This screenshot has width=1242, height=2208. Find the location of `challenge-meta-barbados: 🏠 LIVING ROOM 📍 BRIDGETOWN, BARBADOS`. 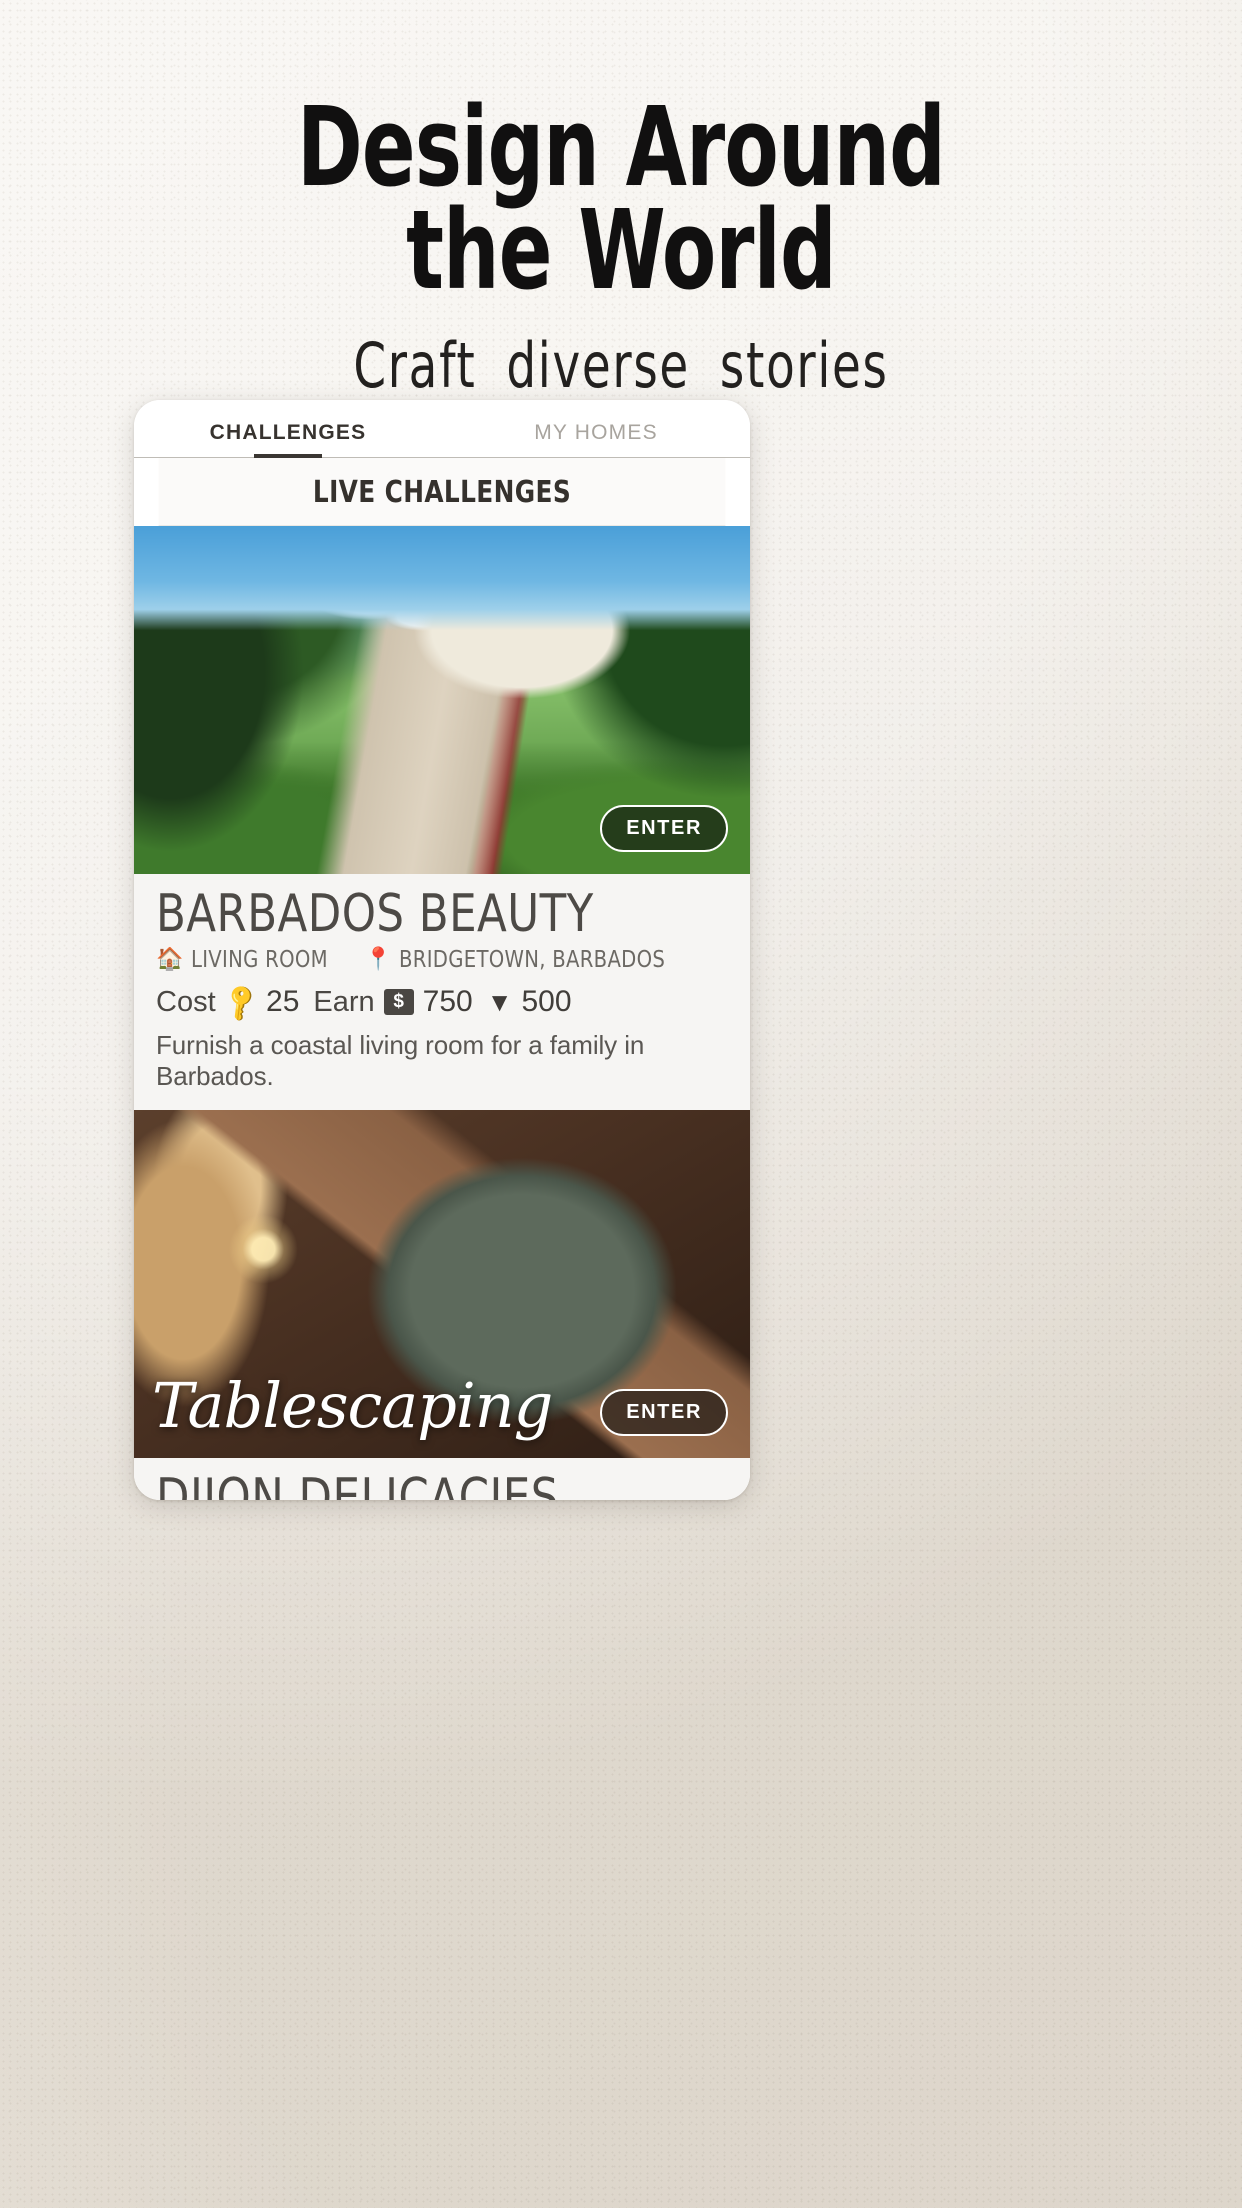

challenge-meta-barbados: 🏠 LIVING ROOM 📍 BRIDGETOWN, BARBADOS is located at coordinates (442, 960).